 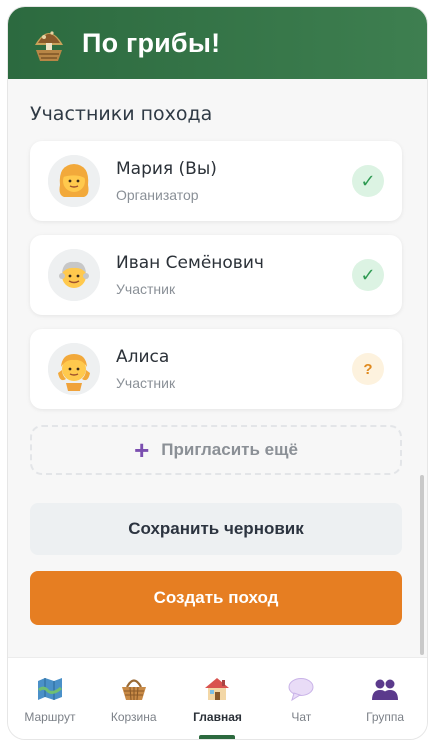 What do you see at coordinates (157, 195) in the screenshot?
I see `participant-role: Организатор` at bounding box center [157, 195].